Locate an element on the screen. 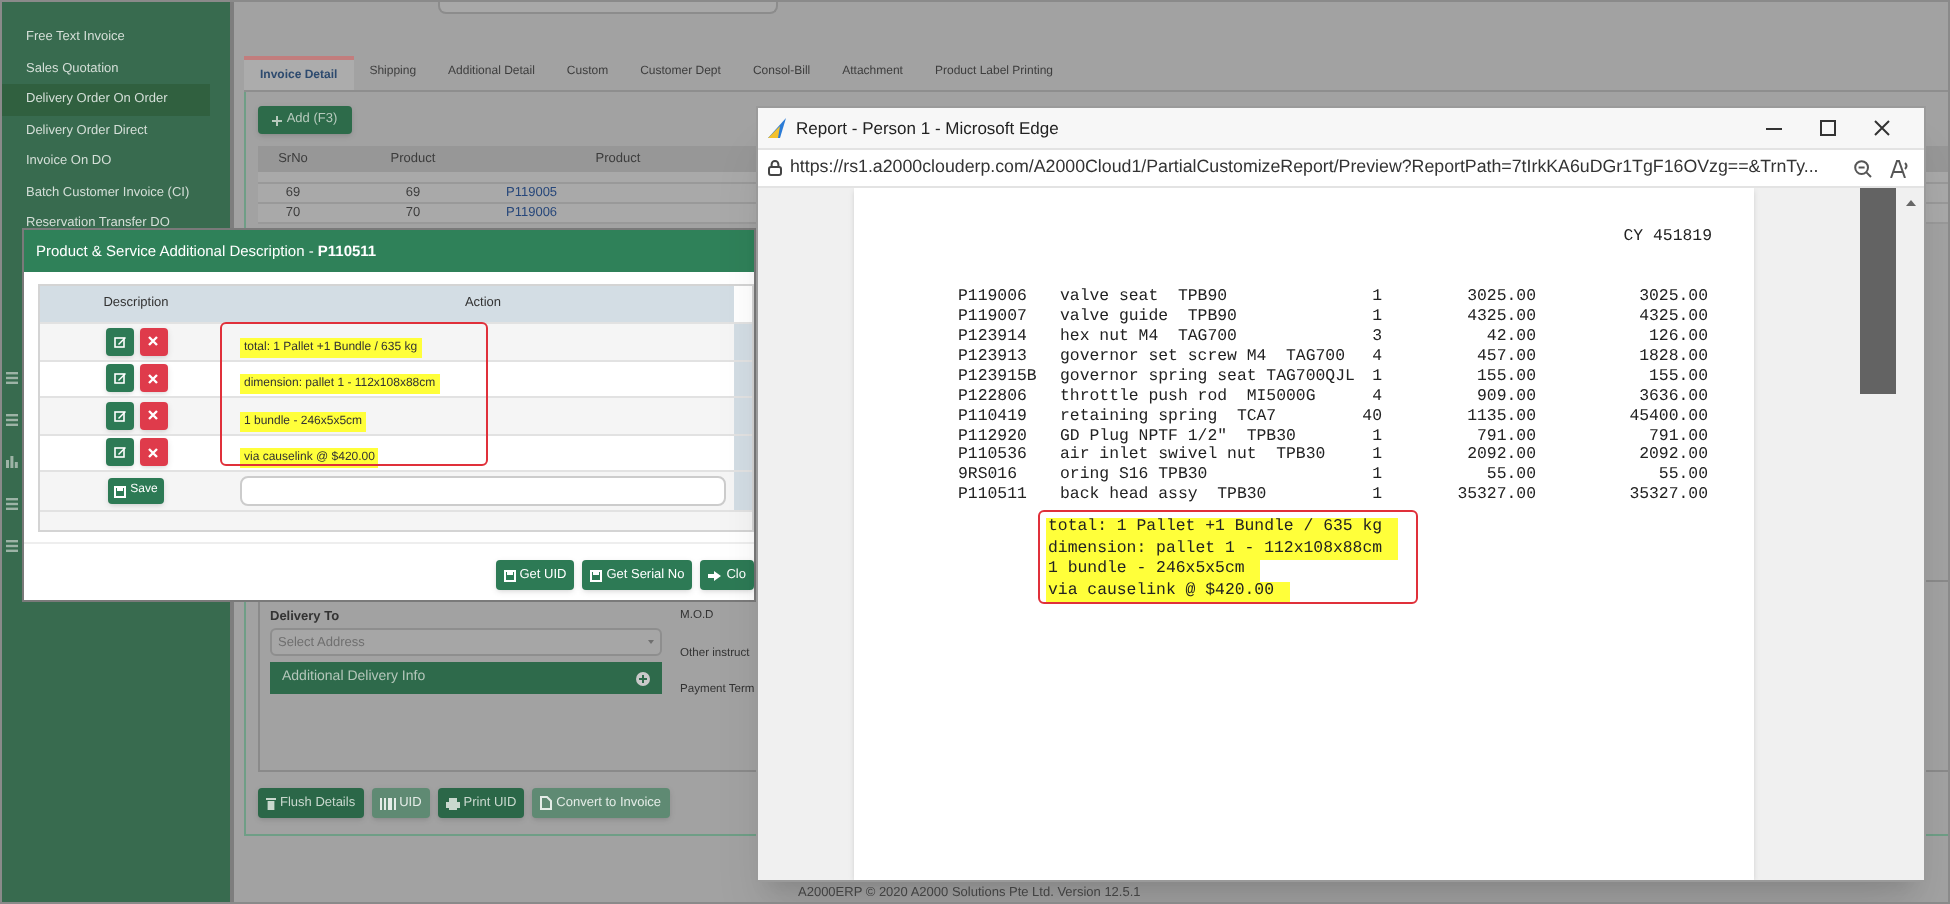 Image resolution: width=1950 pixels, height=904 pixels. report-text: 3636.00 is located at coordinates (1672, 397).